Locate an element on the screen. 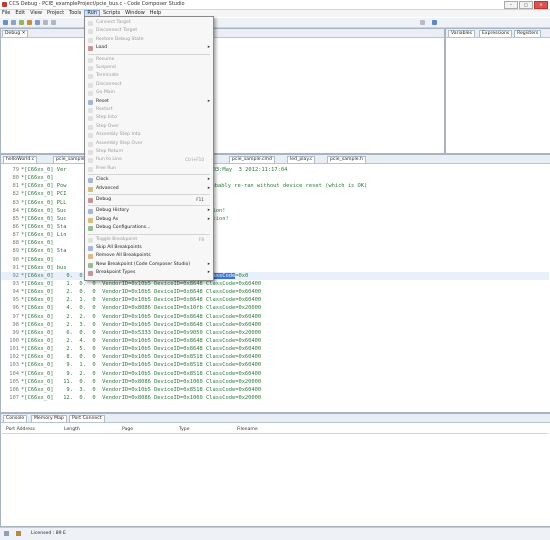 The height and width of the screenshot is (540, 550). tab-memory-map: Memory Map is located at coordinates (49, 418).